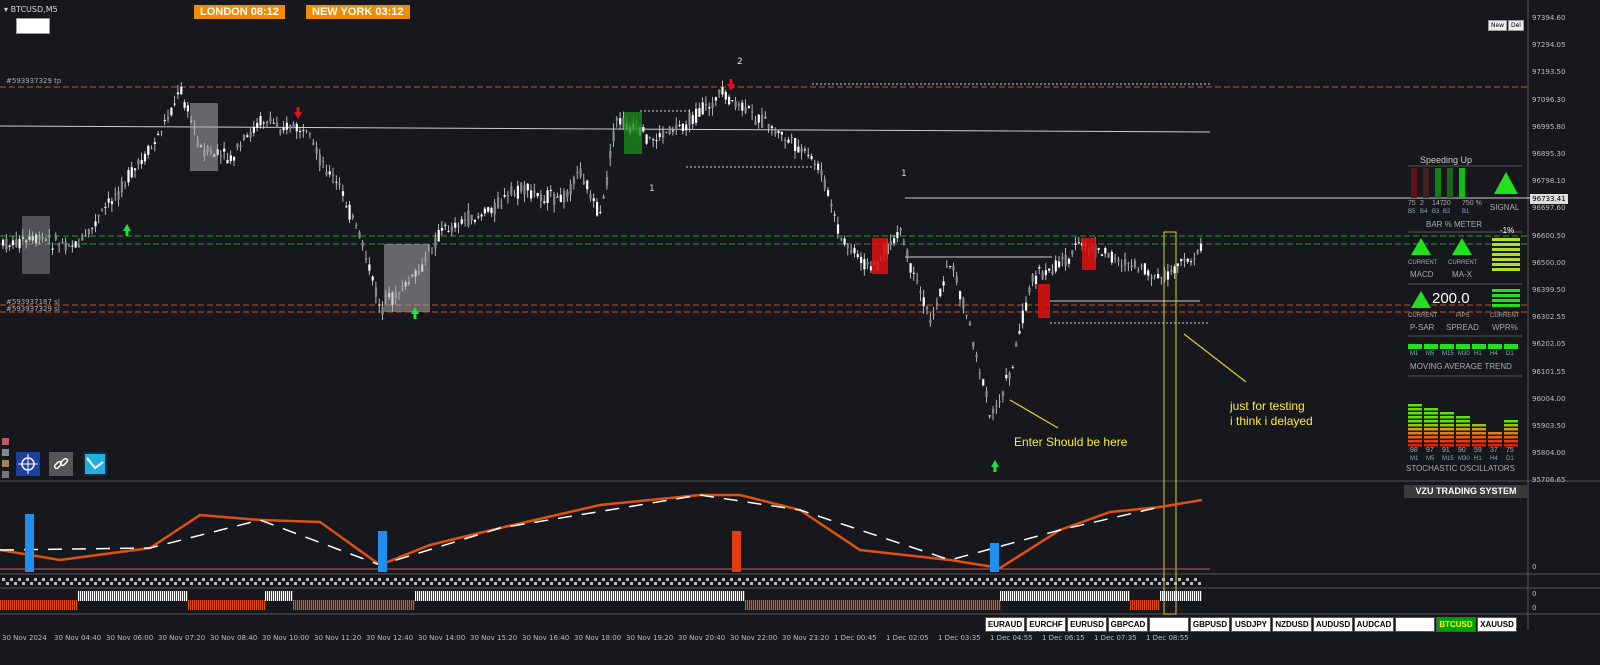 This screenshot has height=665, width=1600. What do you see at coordinates (1210, 624) in the screenshot?
I see `symbol-tab: GBPUSD` at bounding box center [1210, 624].